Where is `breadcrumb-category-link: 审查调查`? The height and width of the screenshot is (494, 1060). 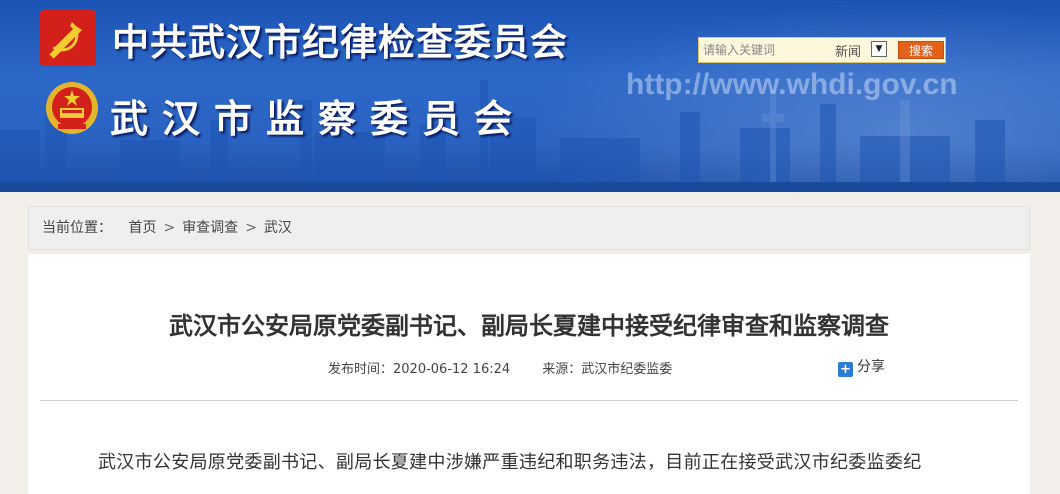
breadcrumb-category-link: 审查调查 is located at coordinates (210, 228).